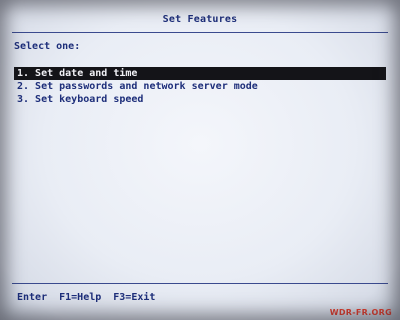 Image resolution: width=400 pixels, height=320 pixels. Describe the element at coordinates (47, 46) in the screenshot. I see `select-prompt: Select one:` at that location.